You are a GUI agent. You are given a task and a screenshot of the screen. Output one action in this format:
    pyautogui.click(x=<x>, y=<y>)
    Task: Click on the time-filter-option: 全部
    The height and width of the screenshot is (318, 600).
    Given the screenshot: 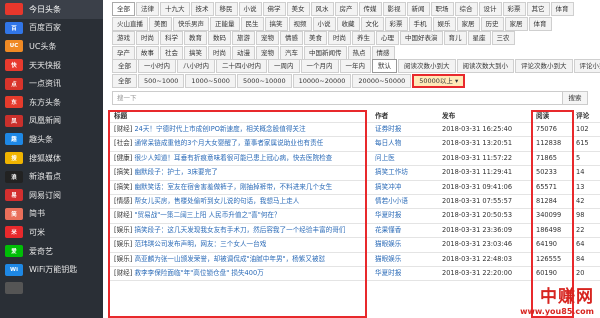 What is the action you would take?
    pyautogui.click(x=124, y=66)
    